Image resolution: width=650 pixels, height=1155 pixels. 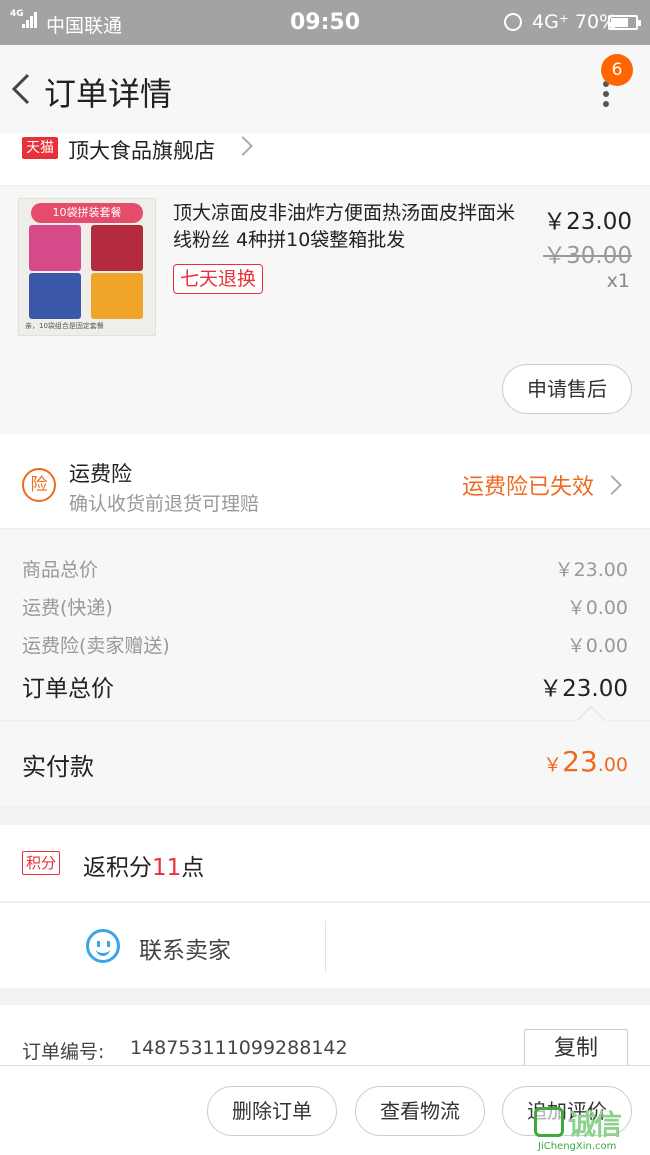 What do you see at coordinates (87, 267) in the screenshot?
I see `product-image: 10袋拼装套餐 亲，10袋组合是固定套餐` at bounding box center [87, 267].